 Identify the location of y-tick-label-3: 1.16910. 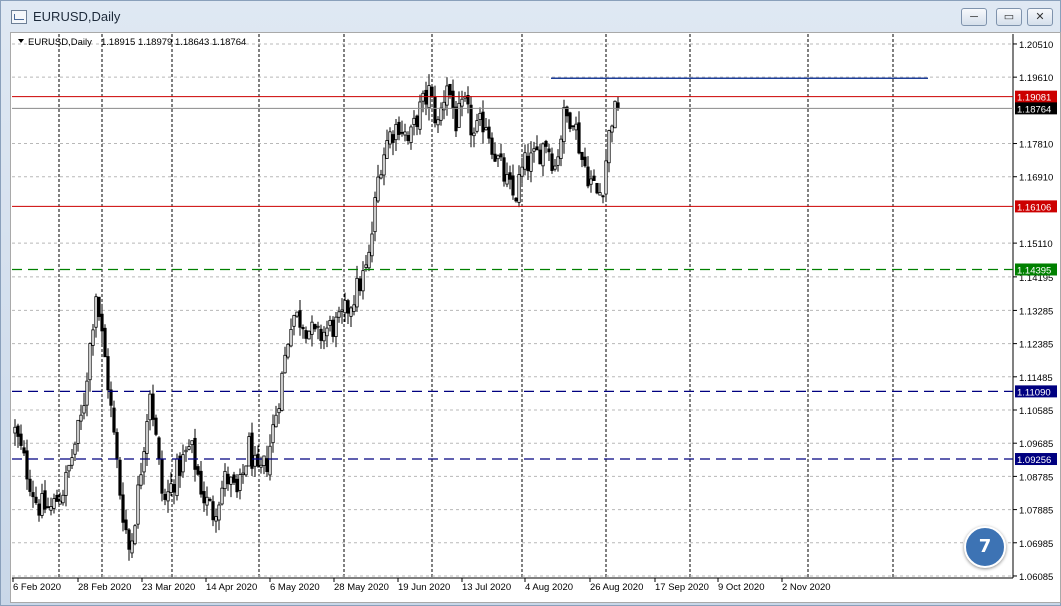
(1036, 178).